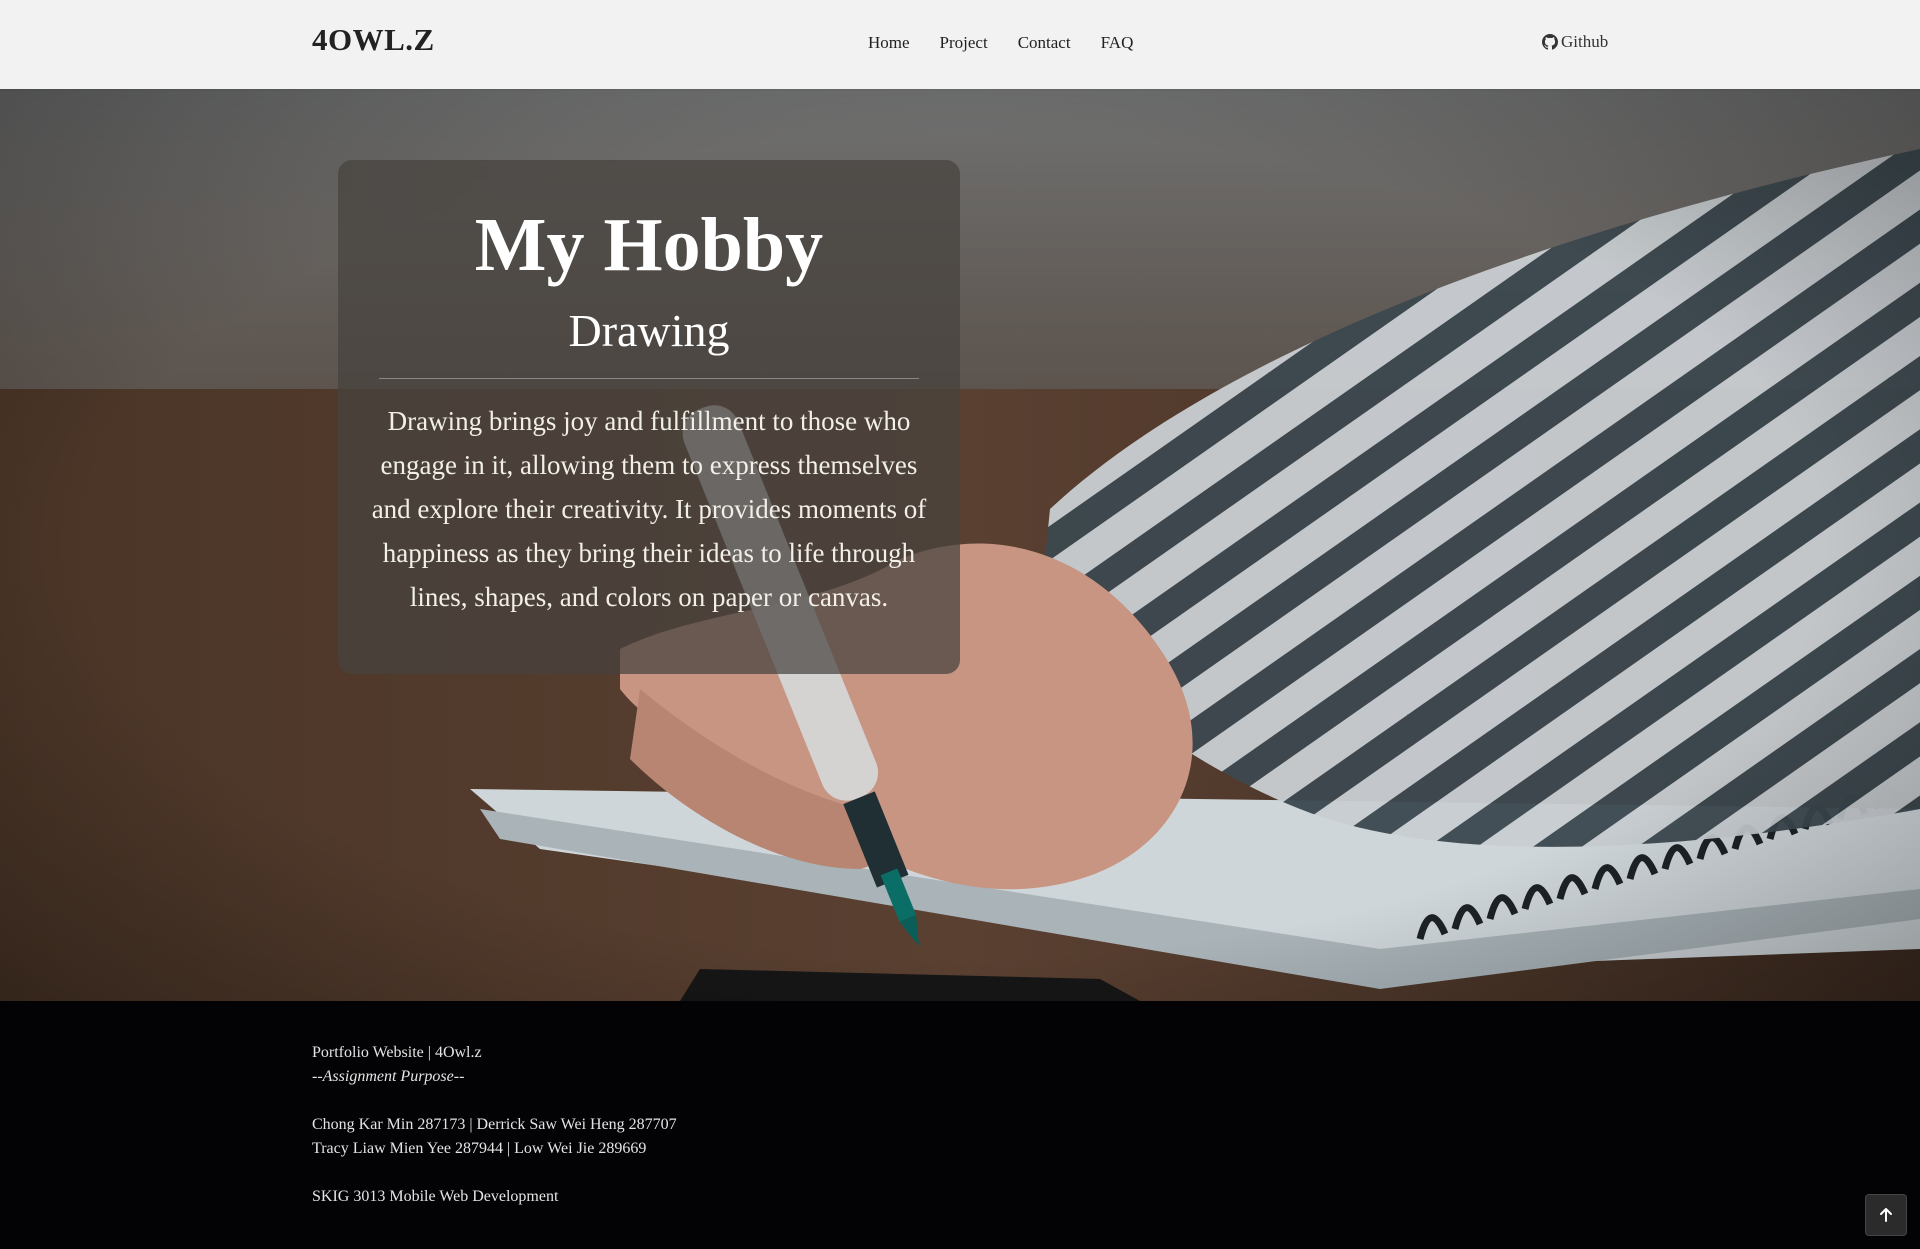 This screenshot has width=1920, height=1249. Describe the element at coordinates (373, 40) in the screenshot. I see `brand-logo: 4OWL.Z` at that location.